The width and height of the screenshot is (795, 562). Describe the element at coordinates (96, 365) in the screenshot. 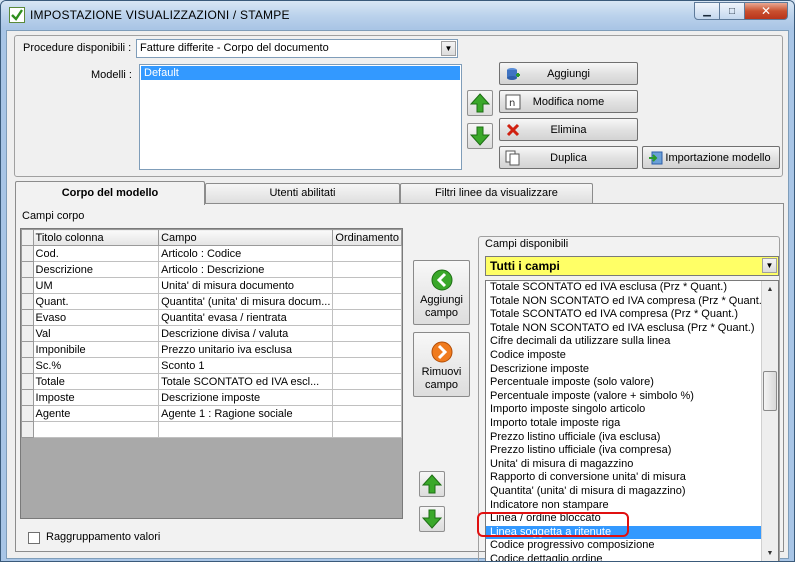

I see `cell-titolo: Sc.%` at that location.